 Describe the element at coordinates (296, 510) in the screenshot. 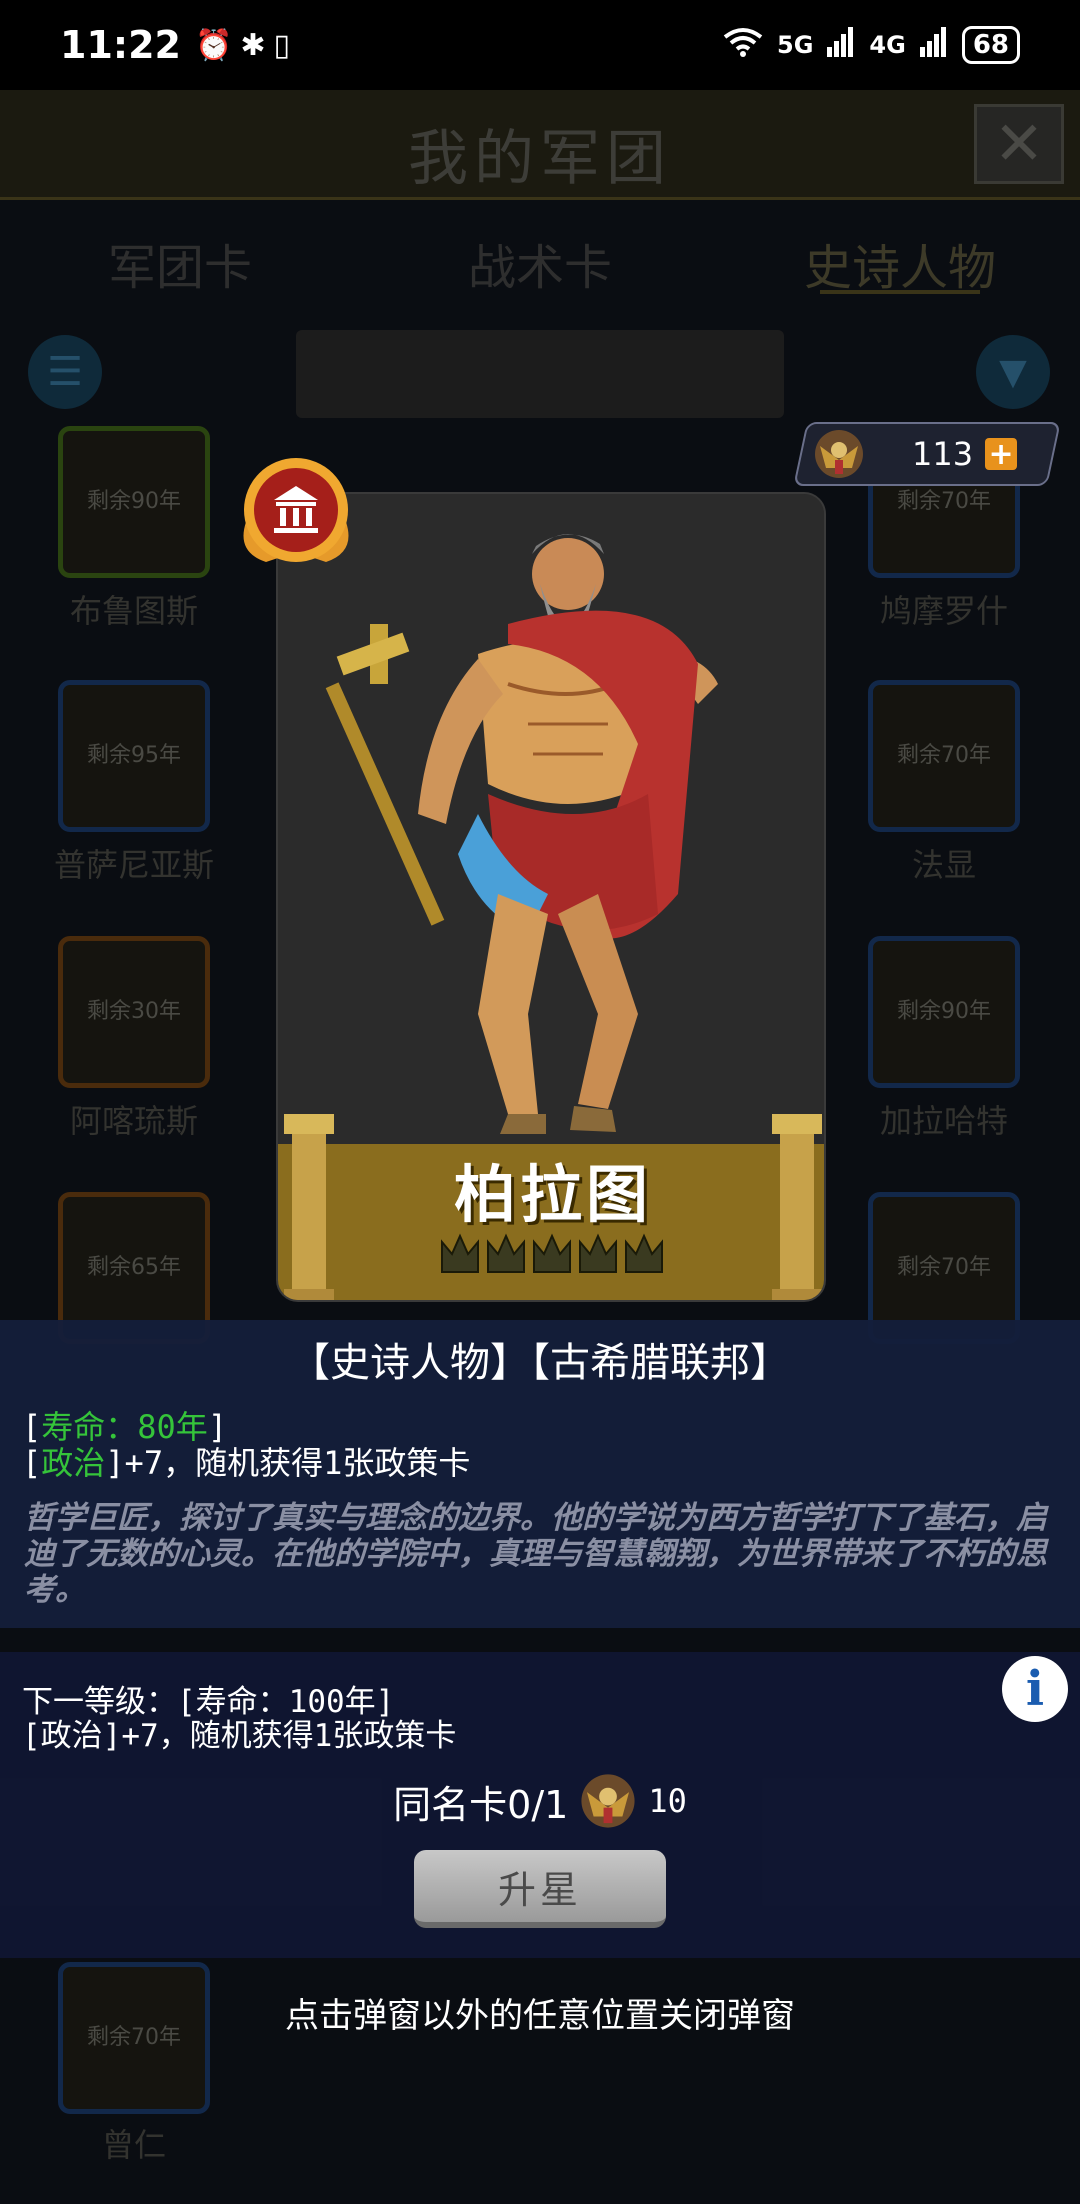

I see `museum-badge-icon` at that location.